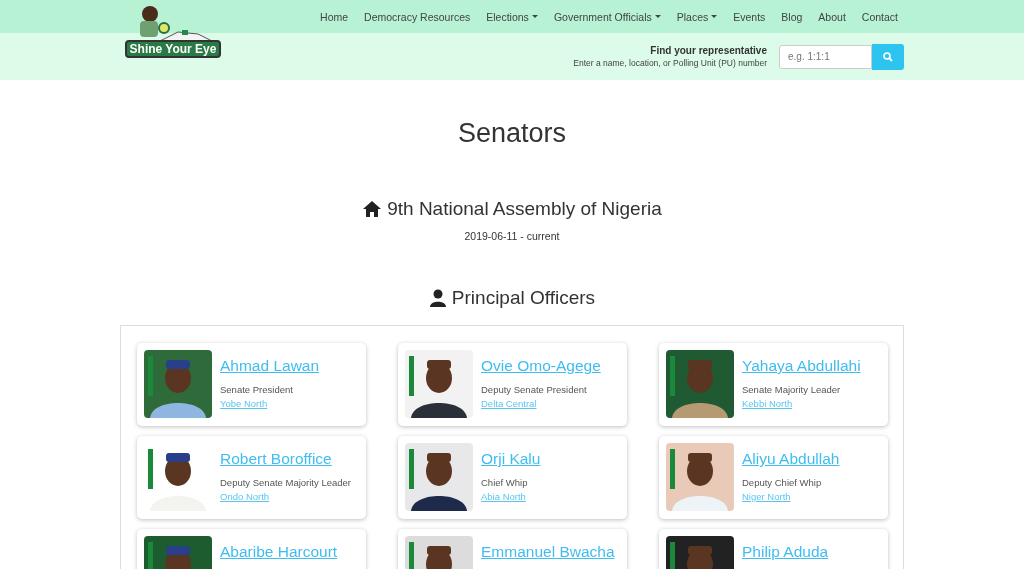 This screenshot has height=569, width=1024. What do you see at coordinates (825, 56) in the screenshot?
I see `search-field: e.g. 1:1:1` at bounding box center [825, 56].